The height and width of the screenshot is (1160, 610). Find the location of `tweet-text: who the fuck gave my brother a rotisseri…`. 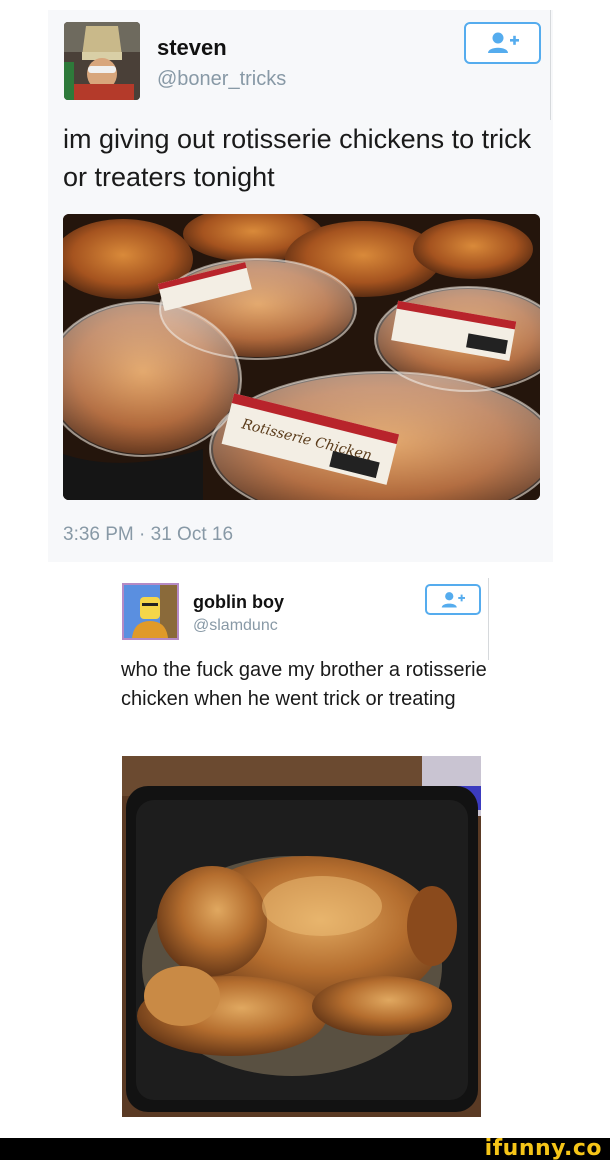

tweet-text: who the fuck gave my brother a rotisseri… is located at coordinates (304, 684).